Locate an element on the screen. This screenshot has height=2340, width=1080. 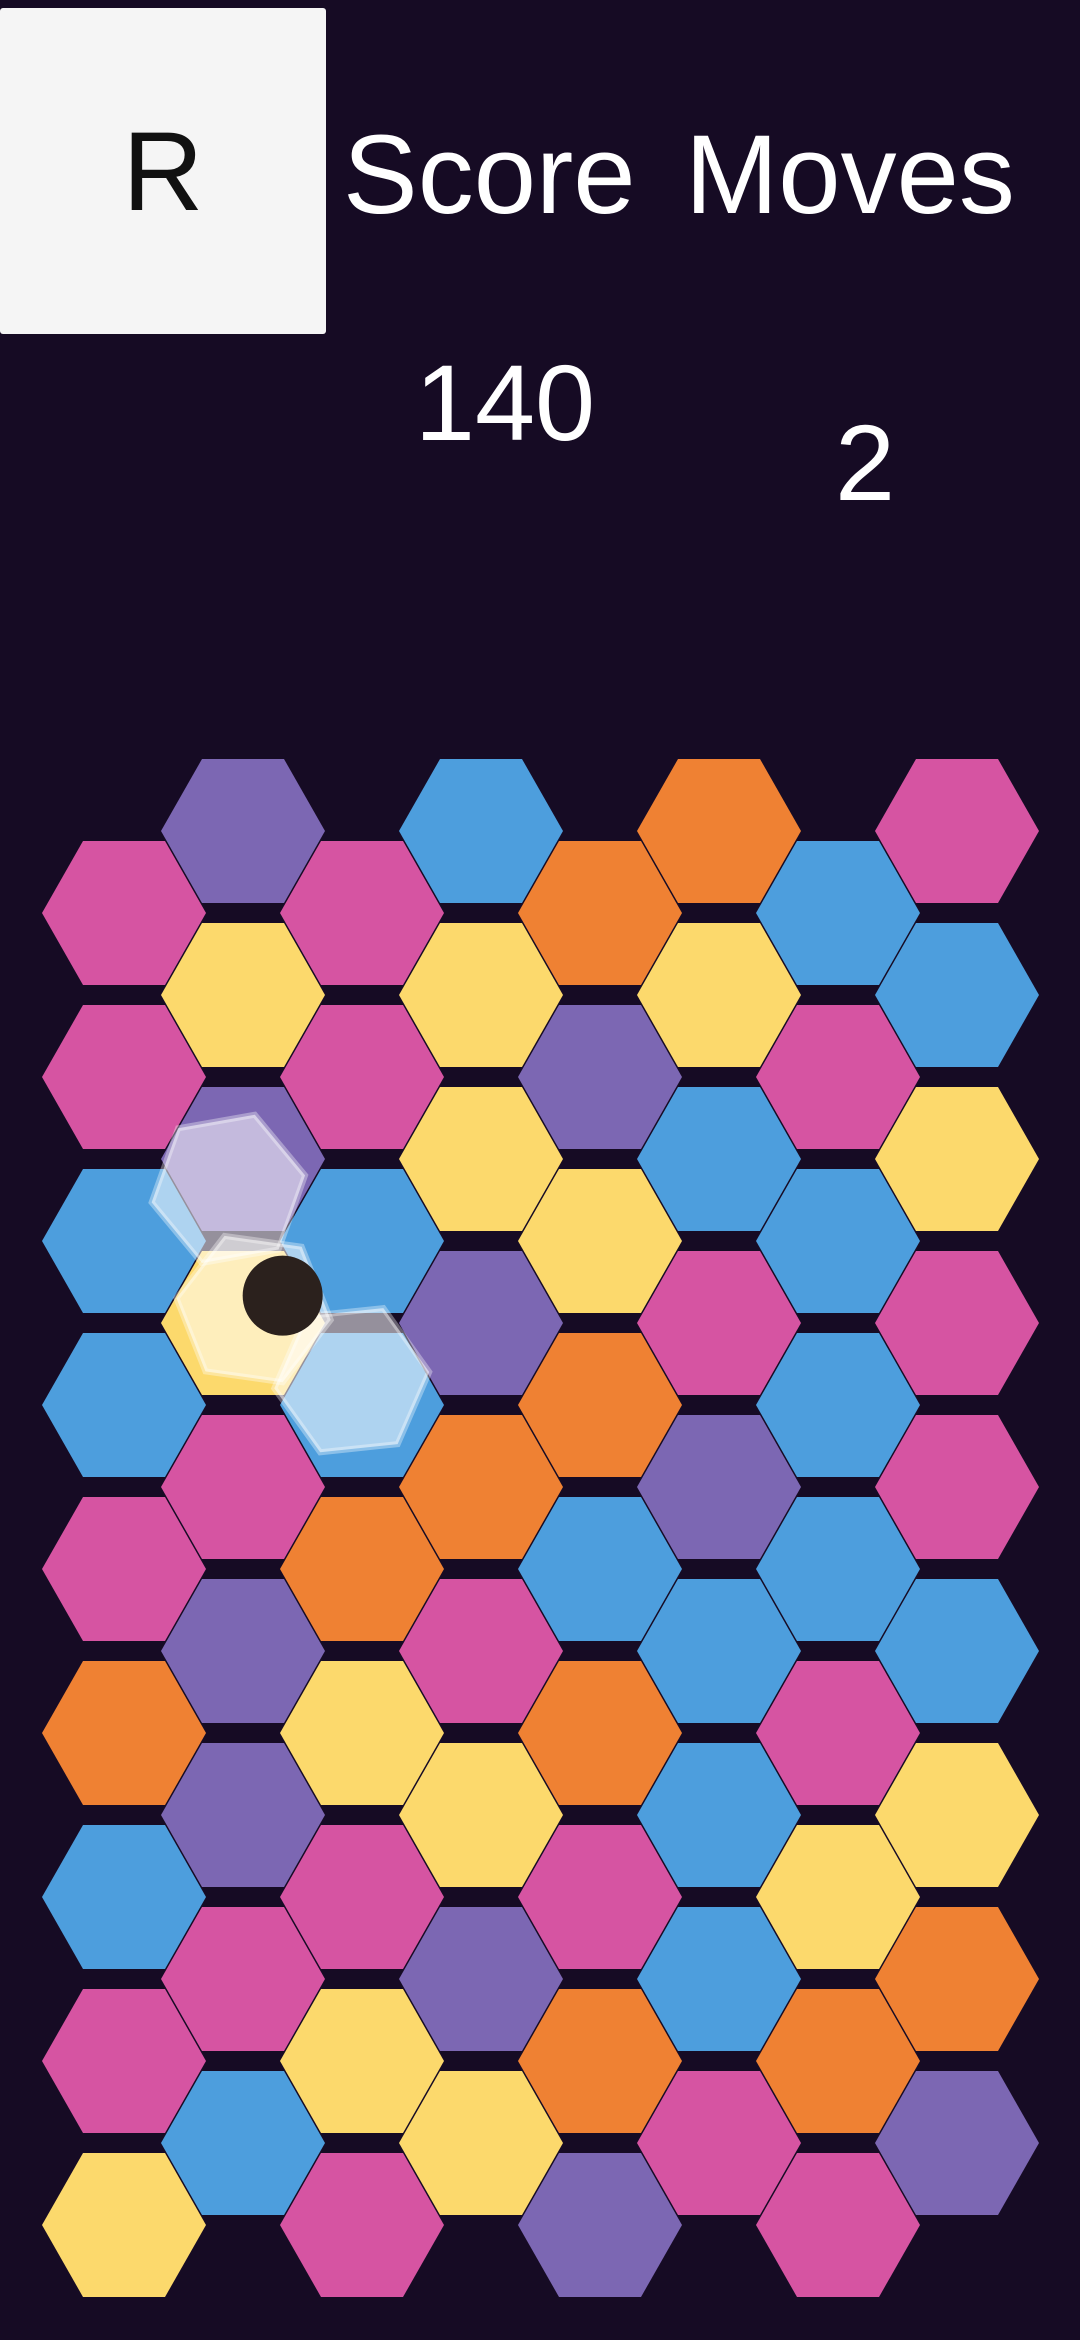
score-value: 140 is located at coordinates (505, 402).